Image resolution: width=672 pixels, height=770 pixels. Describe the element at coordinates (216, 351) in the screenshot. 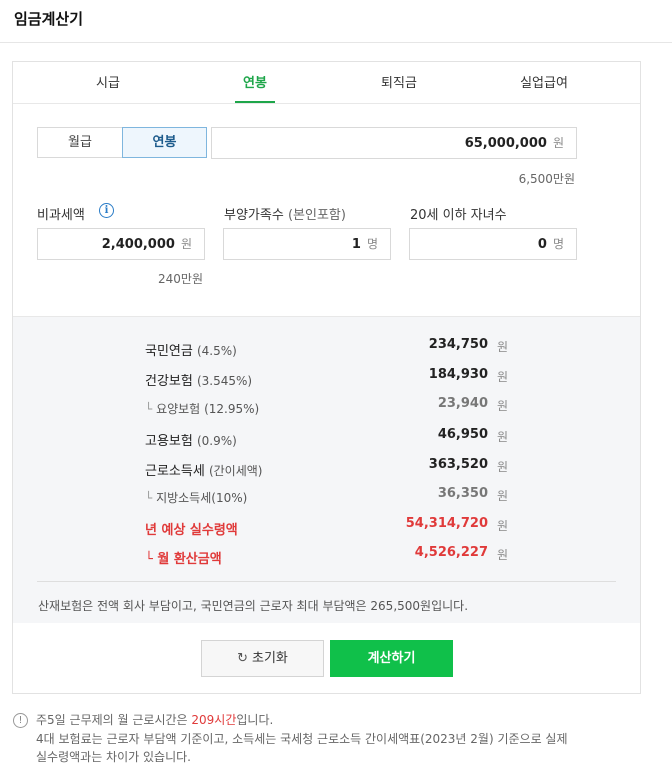

I see `pension-pct: (4.5%)` at that location.